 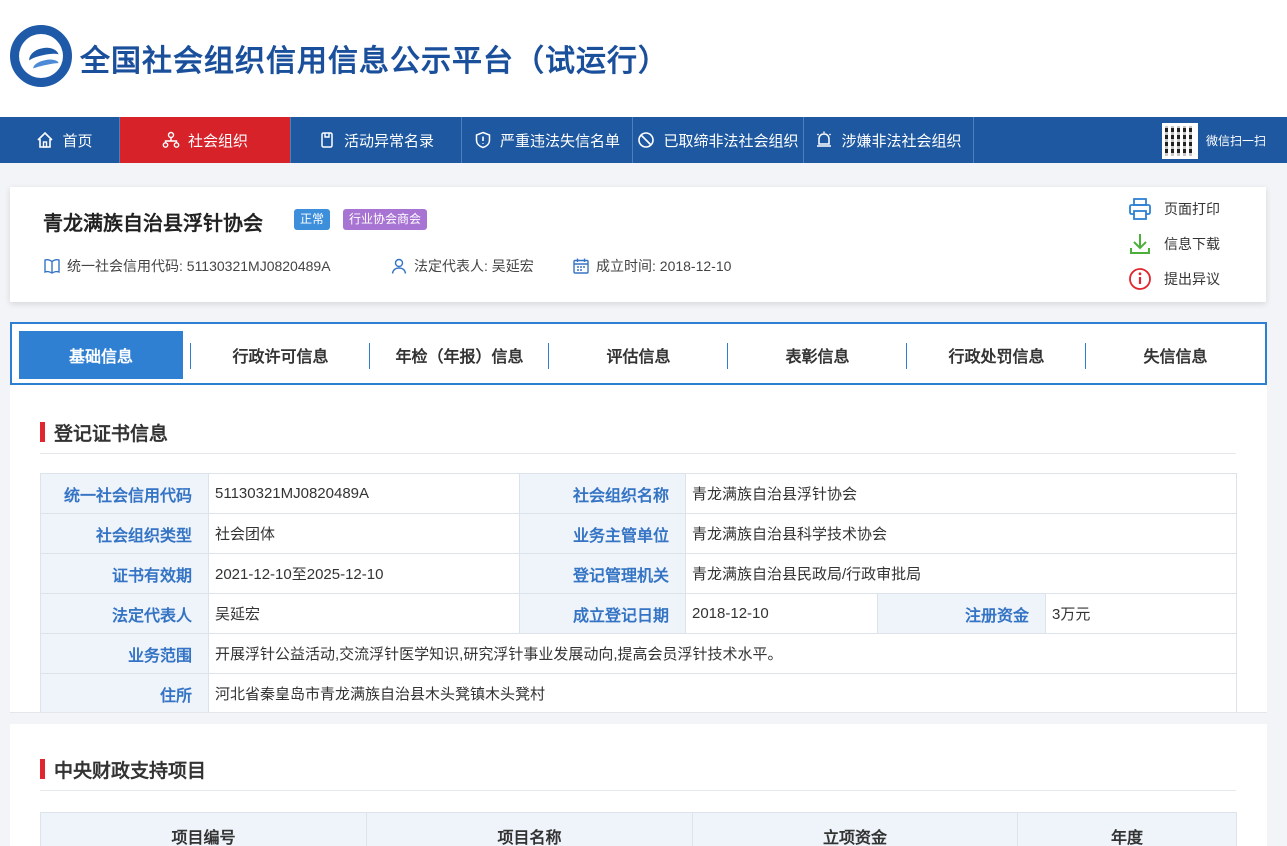 What do you see at coordinates (781, 613) in the screenshot?
I see `field-value: 2018-12-10` at bounding box center [781, 613].